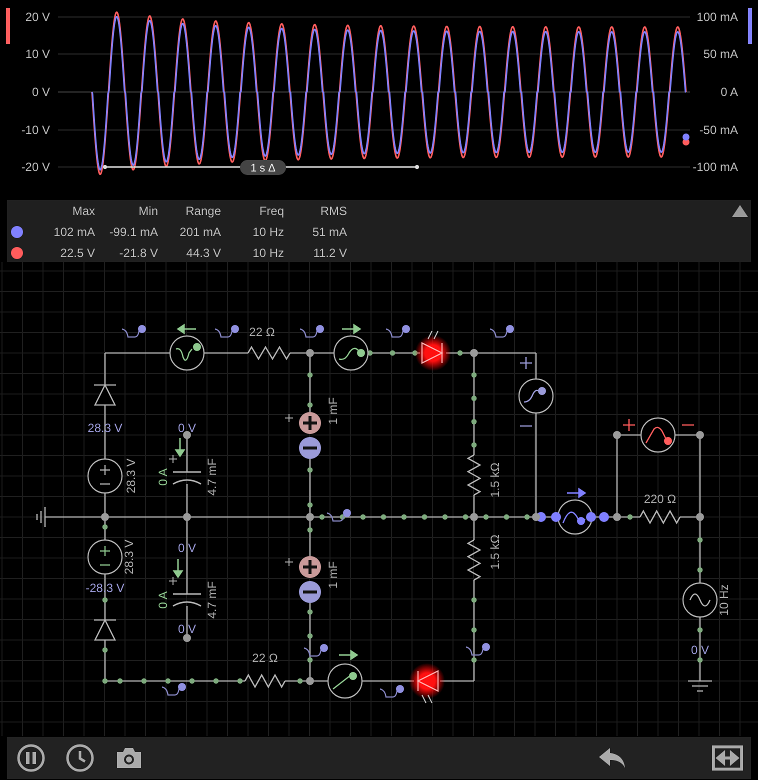 The image size is (758, 780). Describe the element at coordinates (77, 253) in the screenshot. I see `table-cell-text: 22.5 V` at that location.